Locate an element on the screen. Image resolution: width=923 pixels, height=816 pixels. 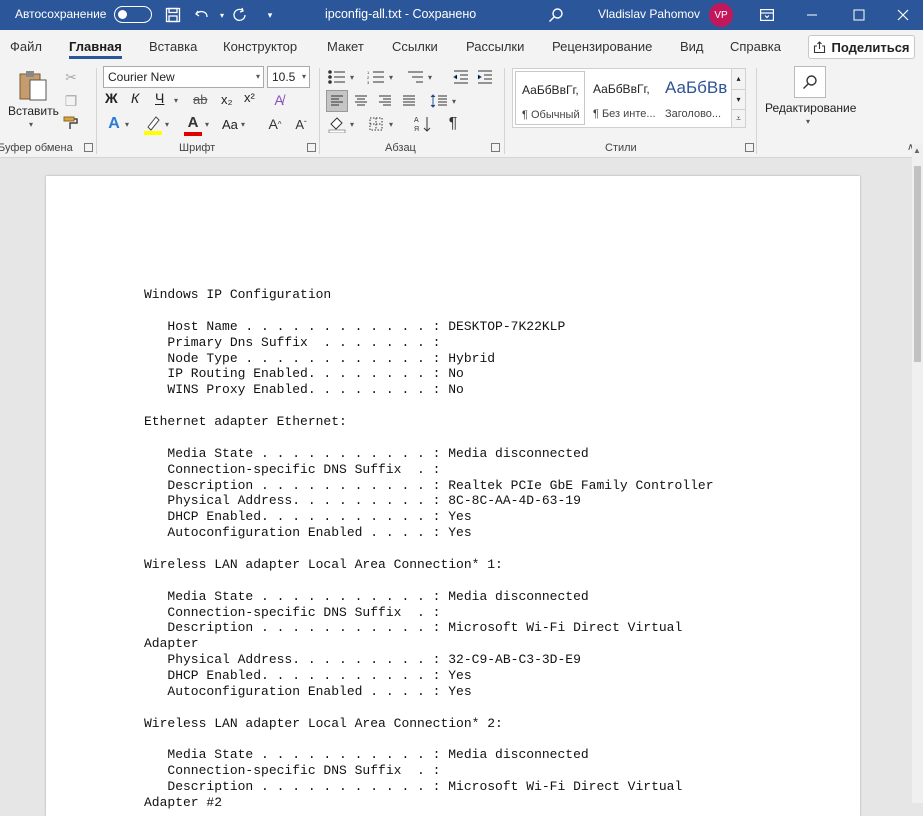
avatar: VP is located at coordinates (721, 15).